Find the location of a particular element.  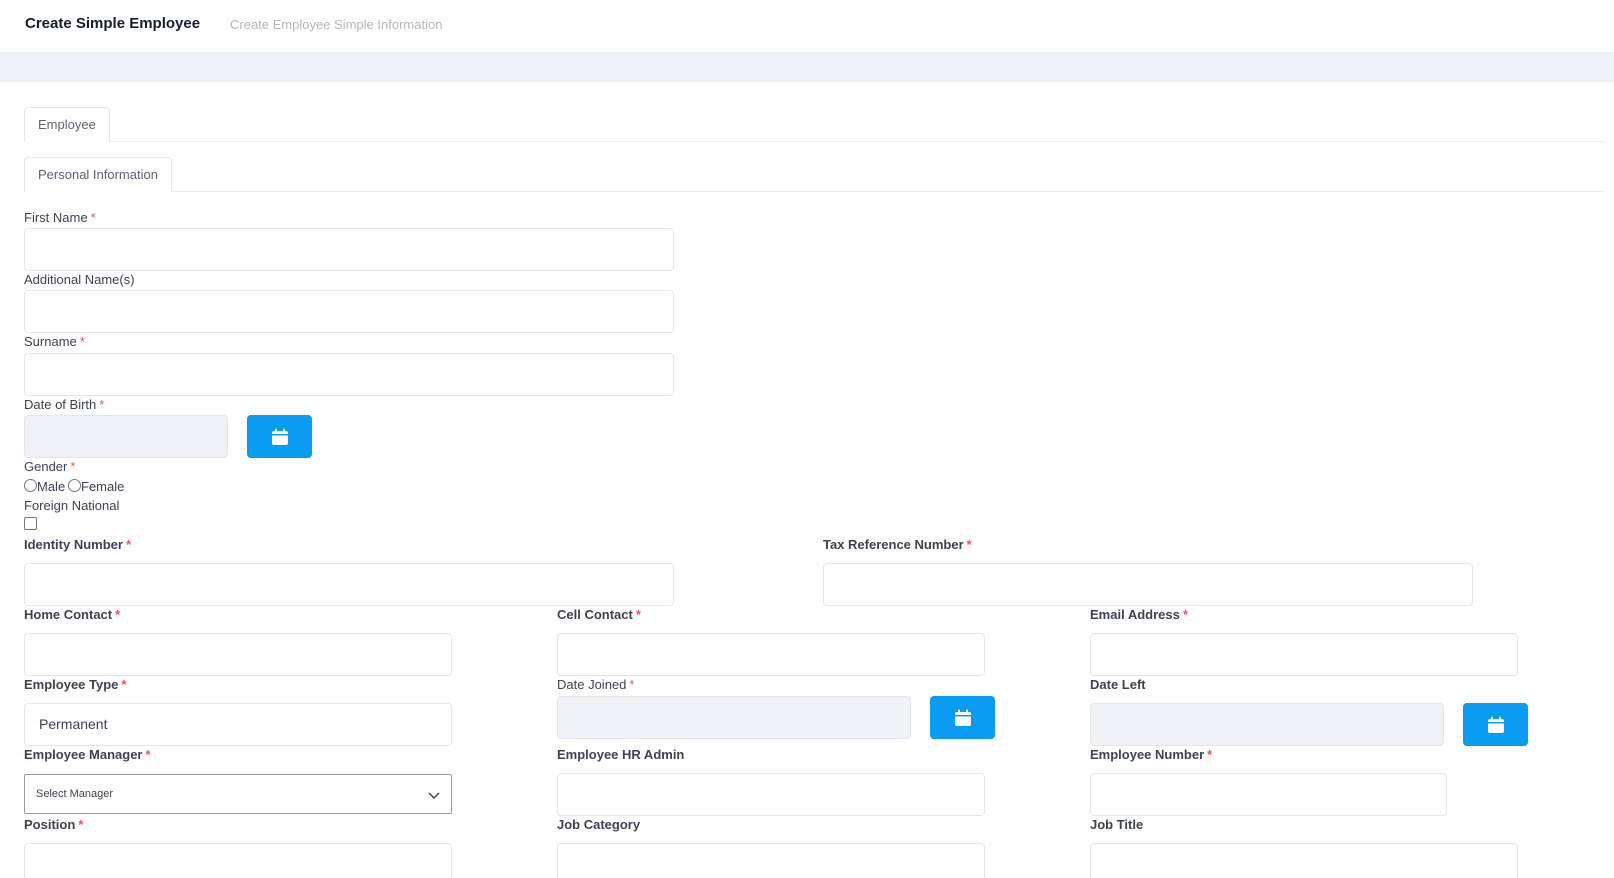

tax-reference-number-label-text: Tax Reference Number is located at coordinates (893, 544).